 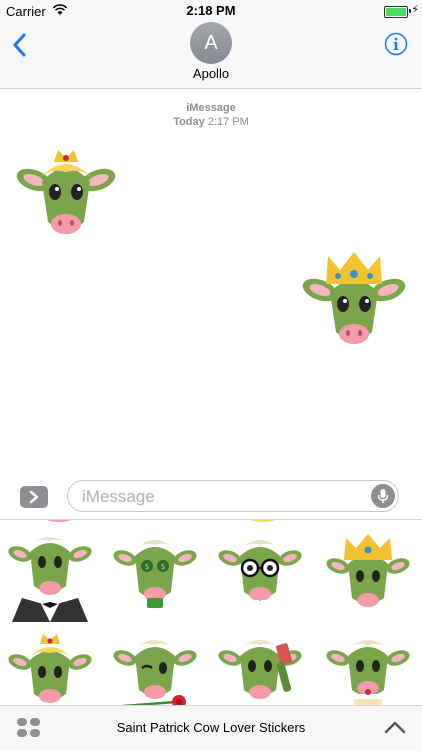 I want to click on message-placeholder: iMessage, so click(x=118, y=496).